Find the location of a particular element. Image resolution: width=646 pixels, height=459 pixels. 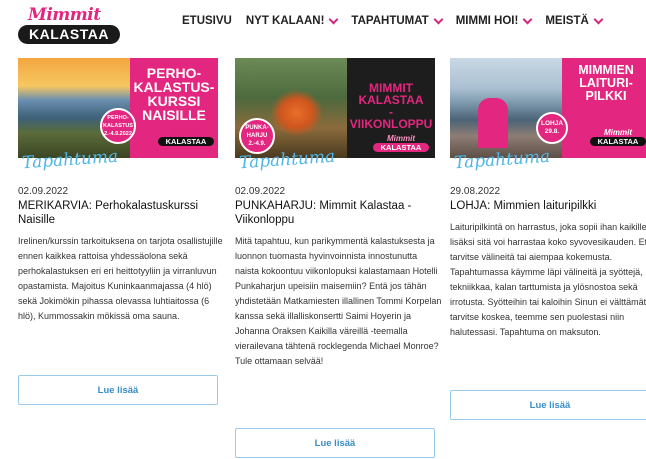

nav-item-nyt-kalaan: NYT KALAAN! is located at coordinates (292, 20).